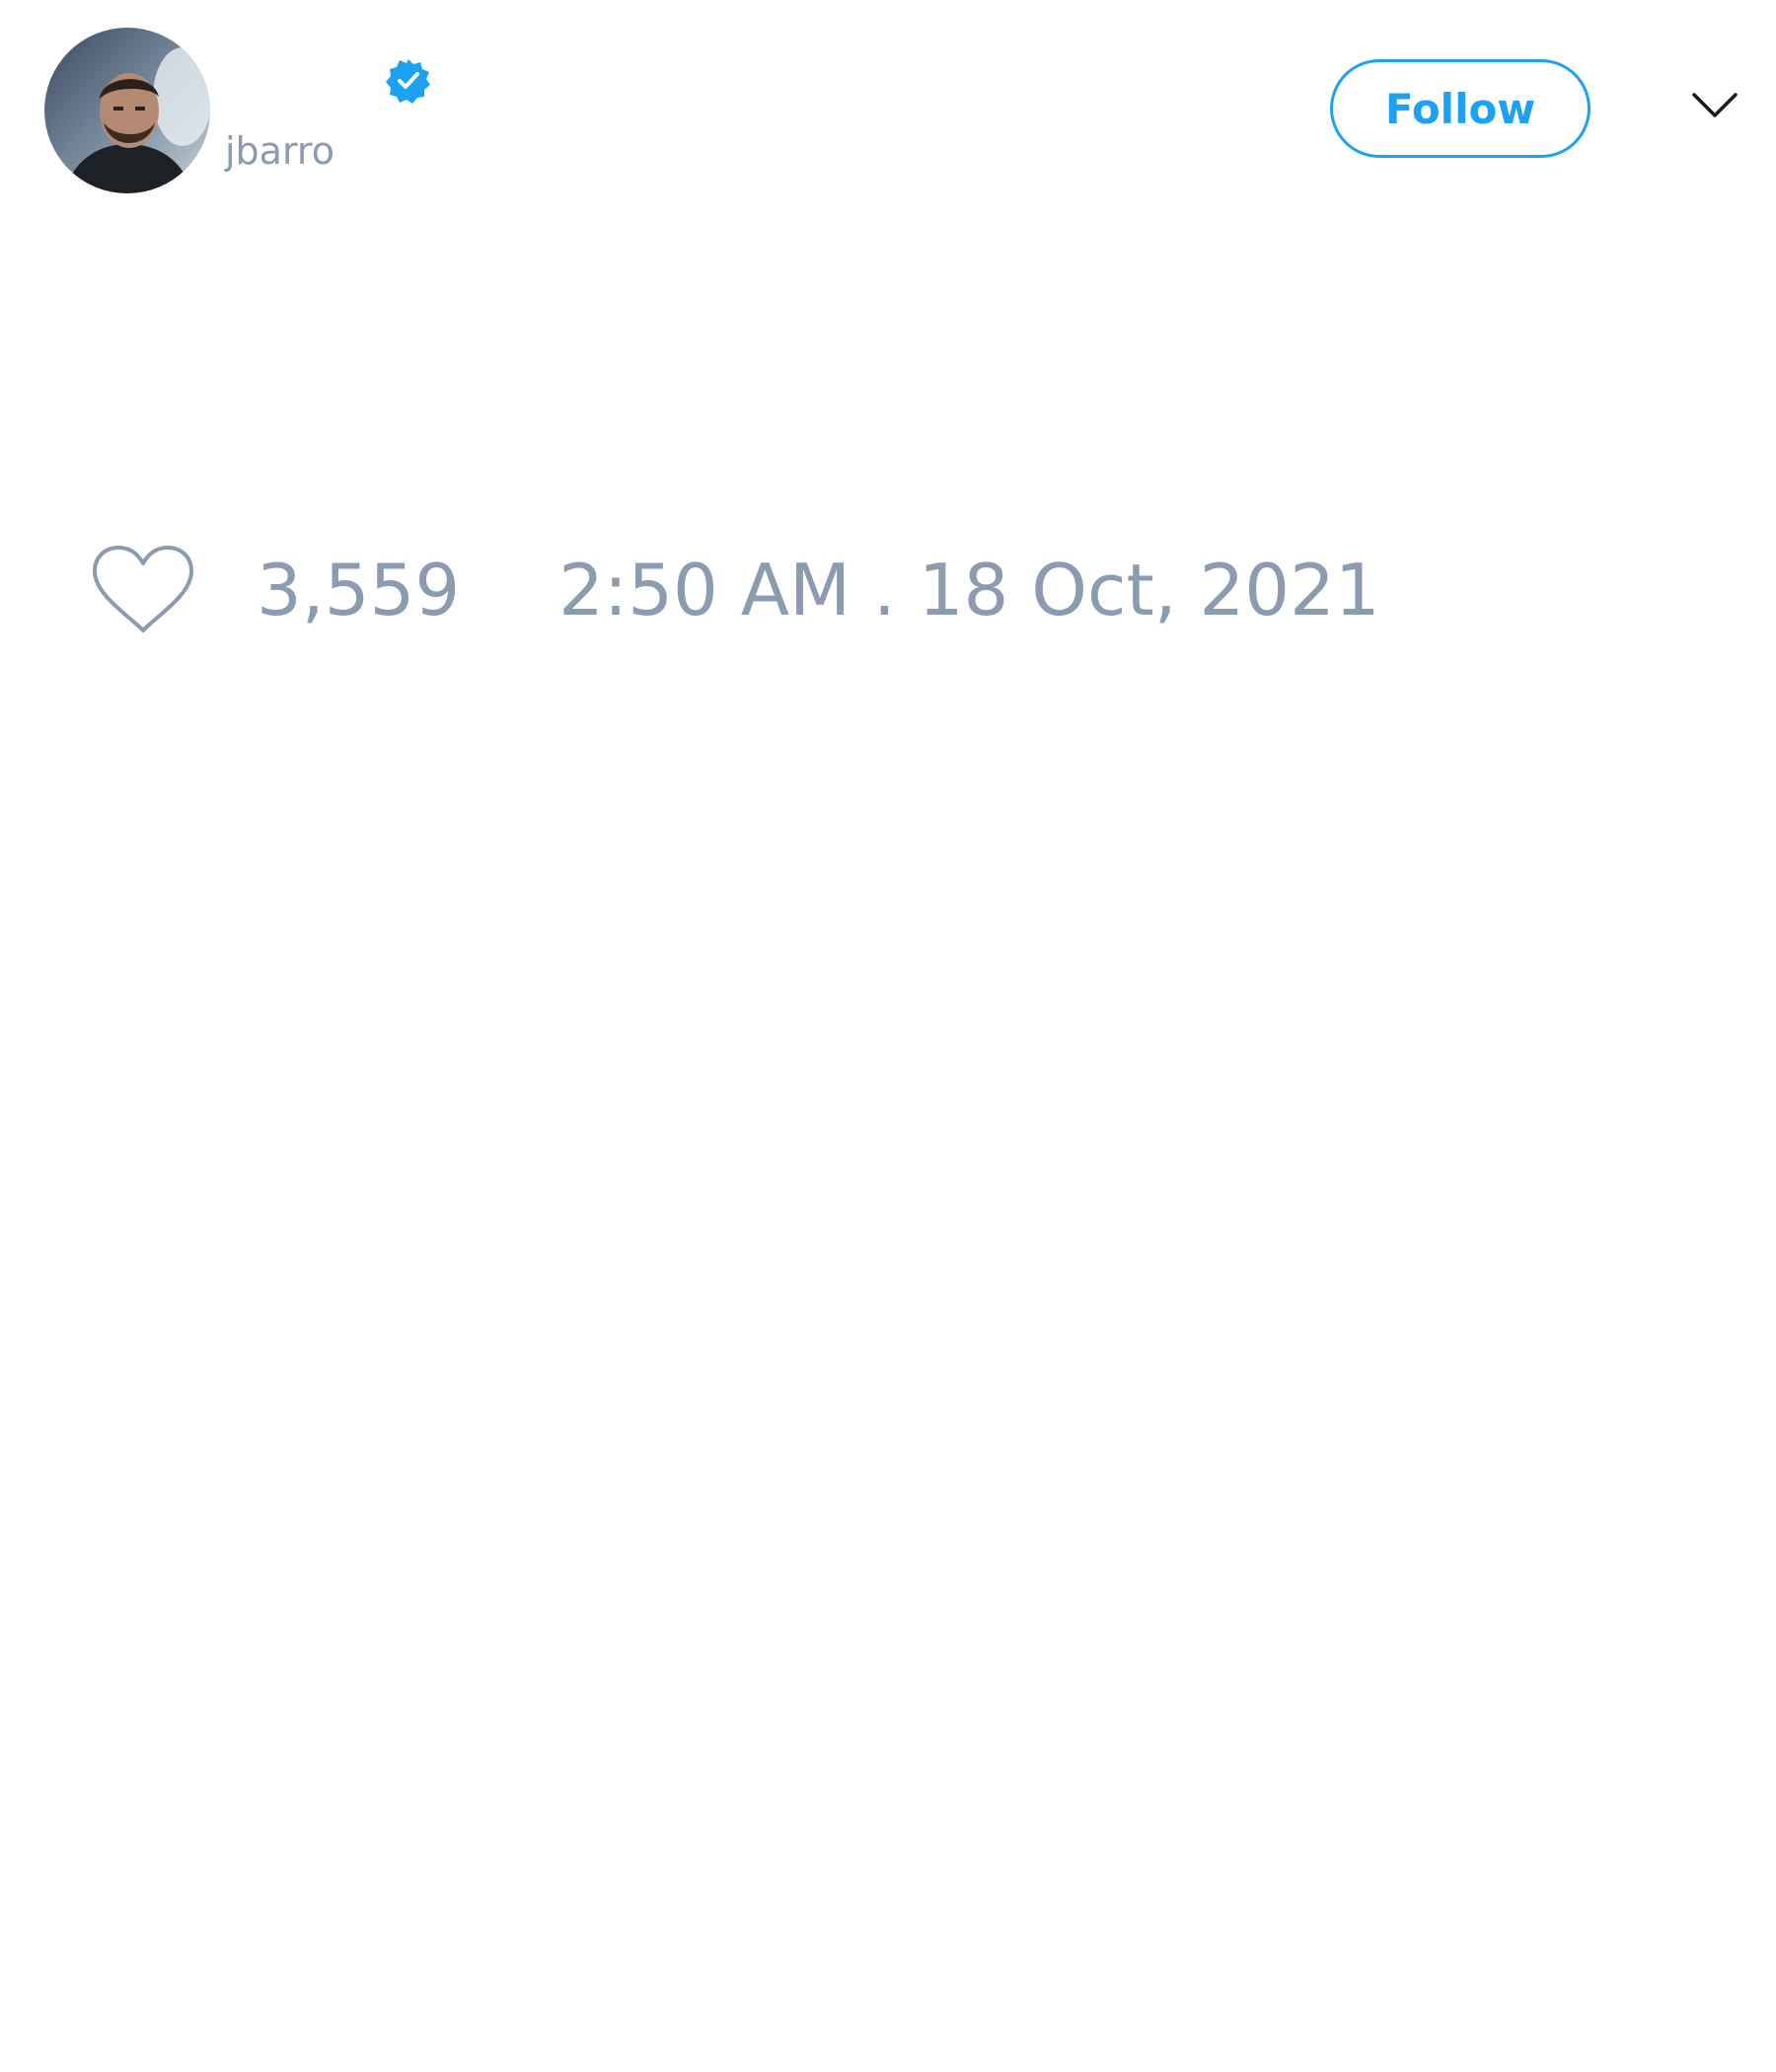 This screenshot has height=2072, width=1776. I want to click on follow-button: Follow, so click(1461, 109).